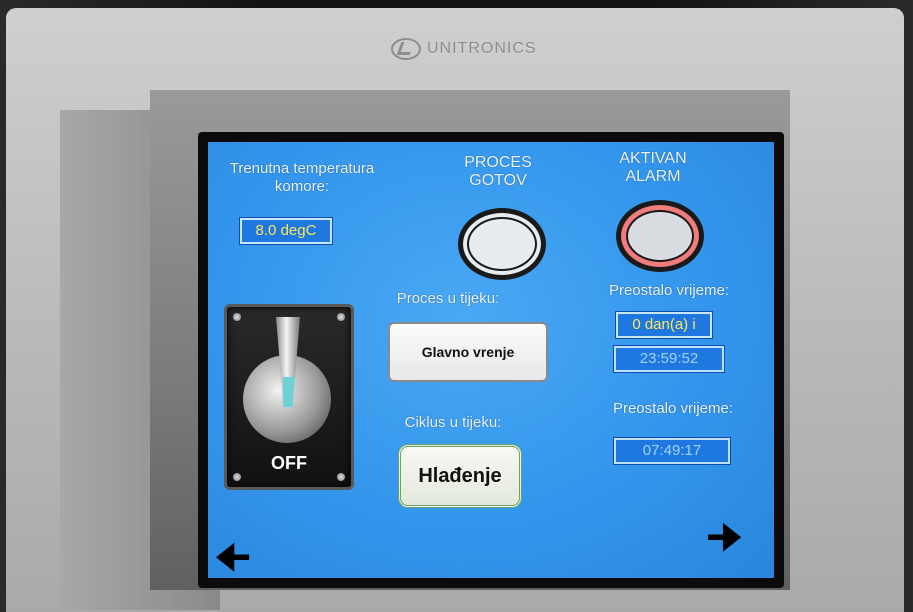 Image resolution: width=913 pixels, height=612 pixels. What do you see at coordinates (724, 538) in the screenshot?
I see `arrow-right-icon: 🠊` at bounding box center [724, 538].